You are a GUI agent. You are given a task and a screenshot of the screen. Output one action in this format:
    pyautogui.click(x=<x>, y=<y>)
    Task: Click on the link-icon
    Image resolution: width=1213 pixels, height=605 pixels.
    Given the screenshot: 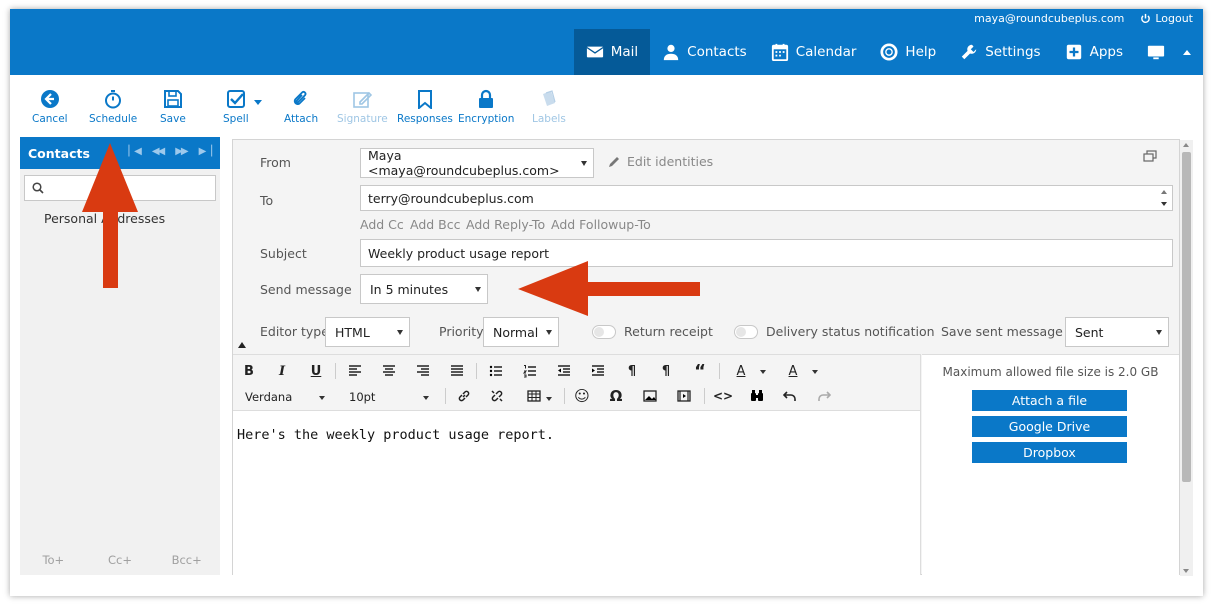 What is the action you would take?
    pyautogui.click(x=464, y=396)
    